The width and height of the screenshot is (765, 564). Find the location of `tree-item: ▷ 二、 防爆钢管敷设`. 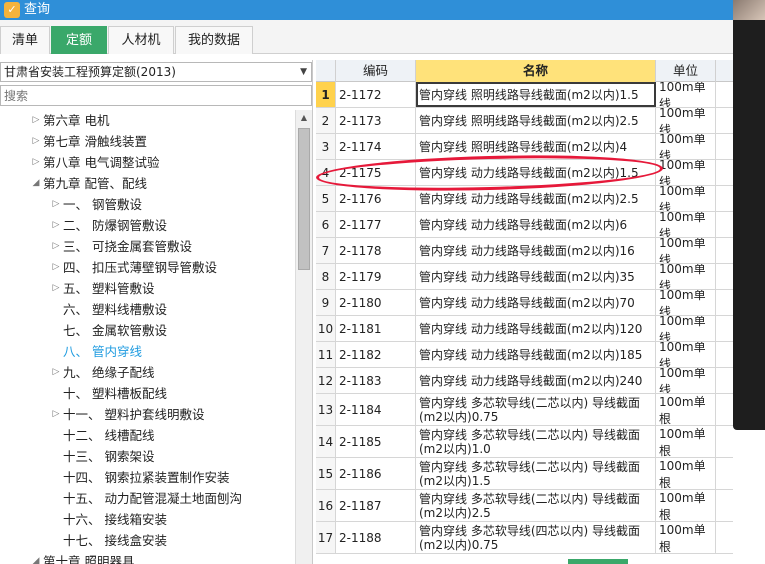

tree-item: ▷ 二、 防爆钢管敷设 is located at coordinates (147, 225).